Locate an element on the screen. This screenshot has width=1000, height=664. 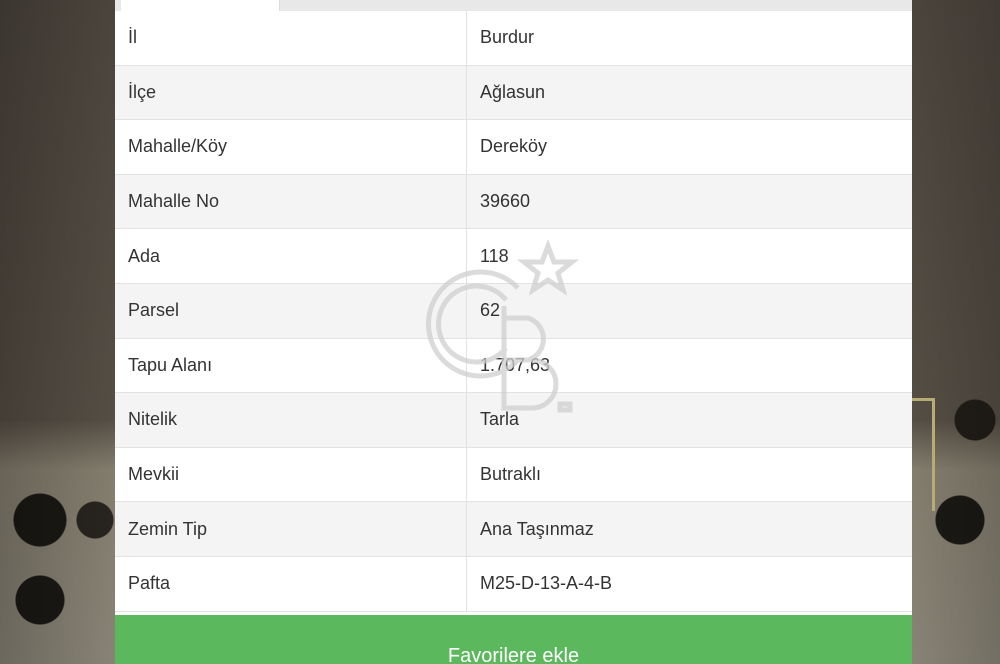
row-value: Ağlasun is located at coordinates (689, 93).